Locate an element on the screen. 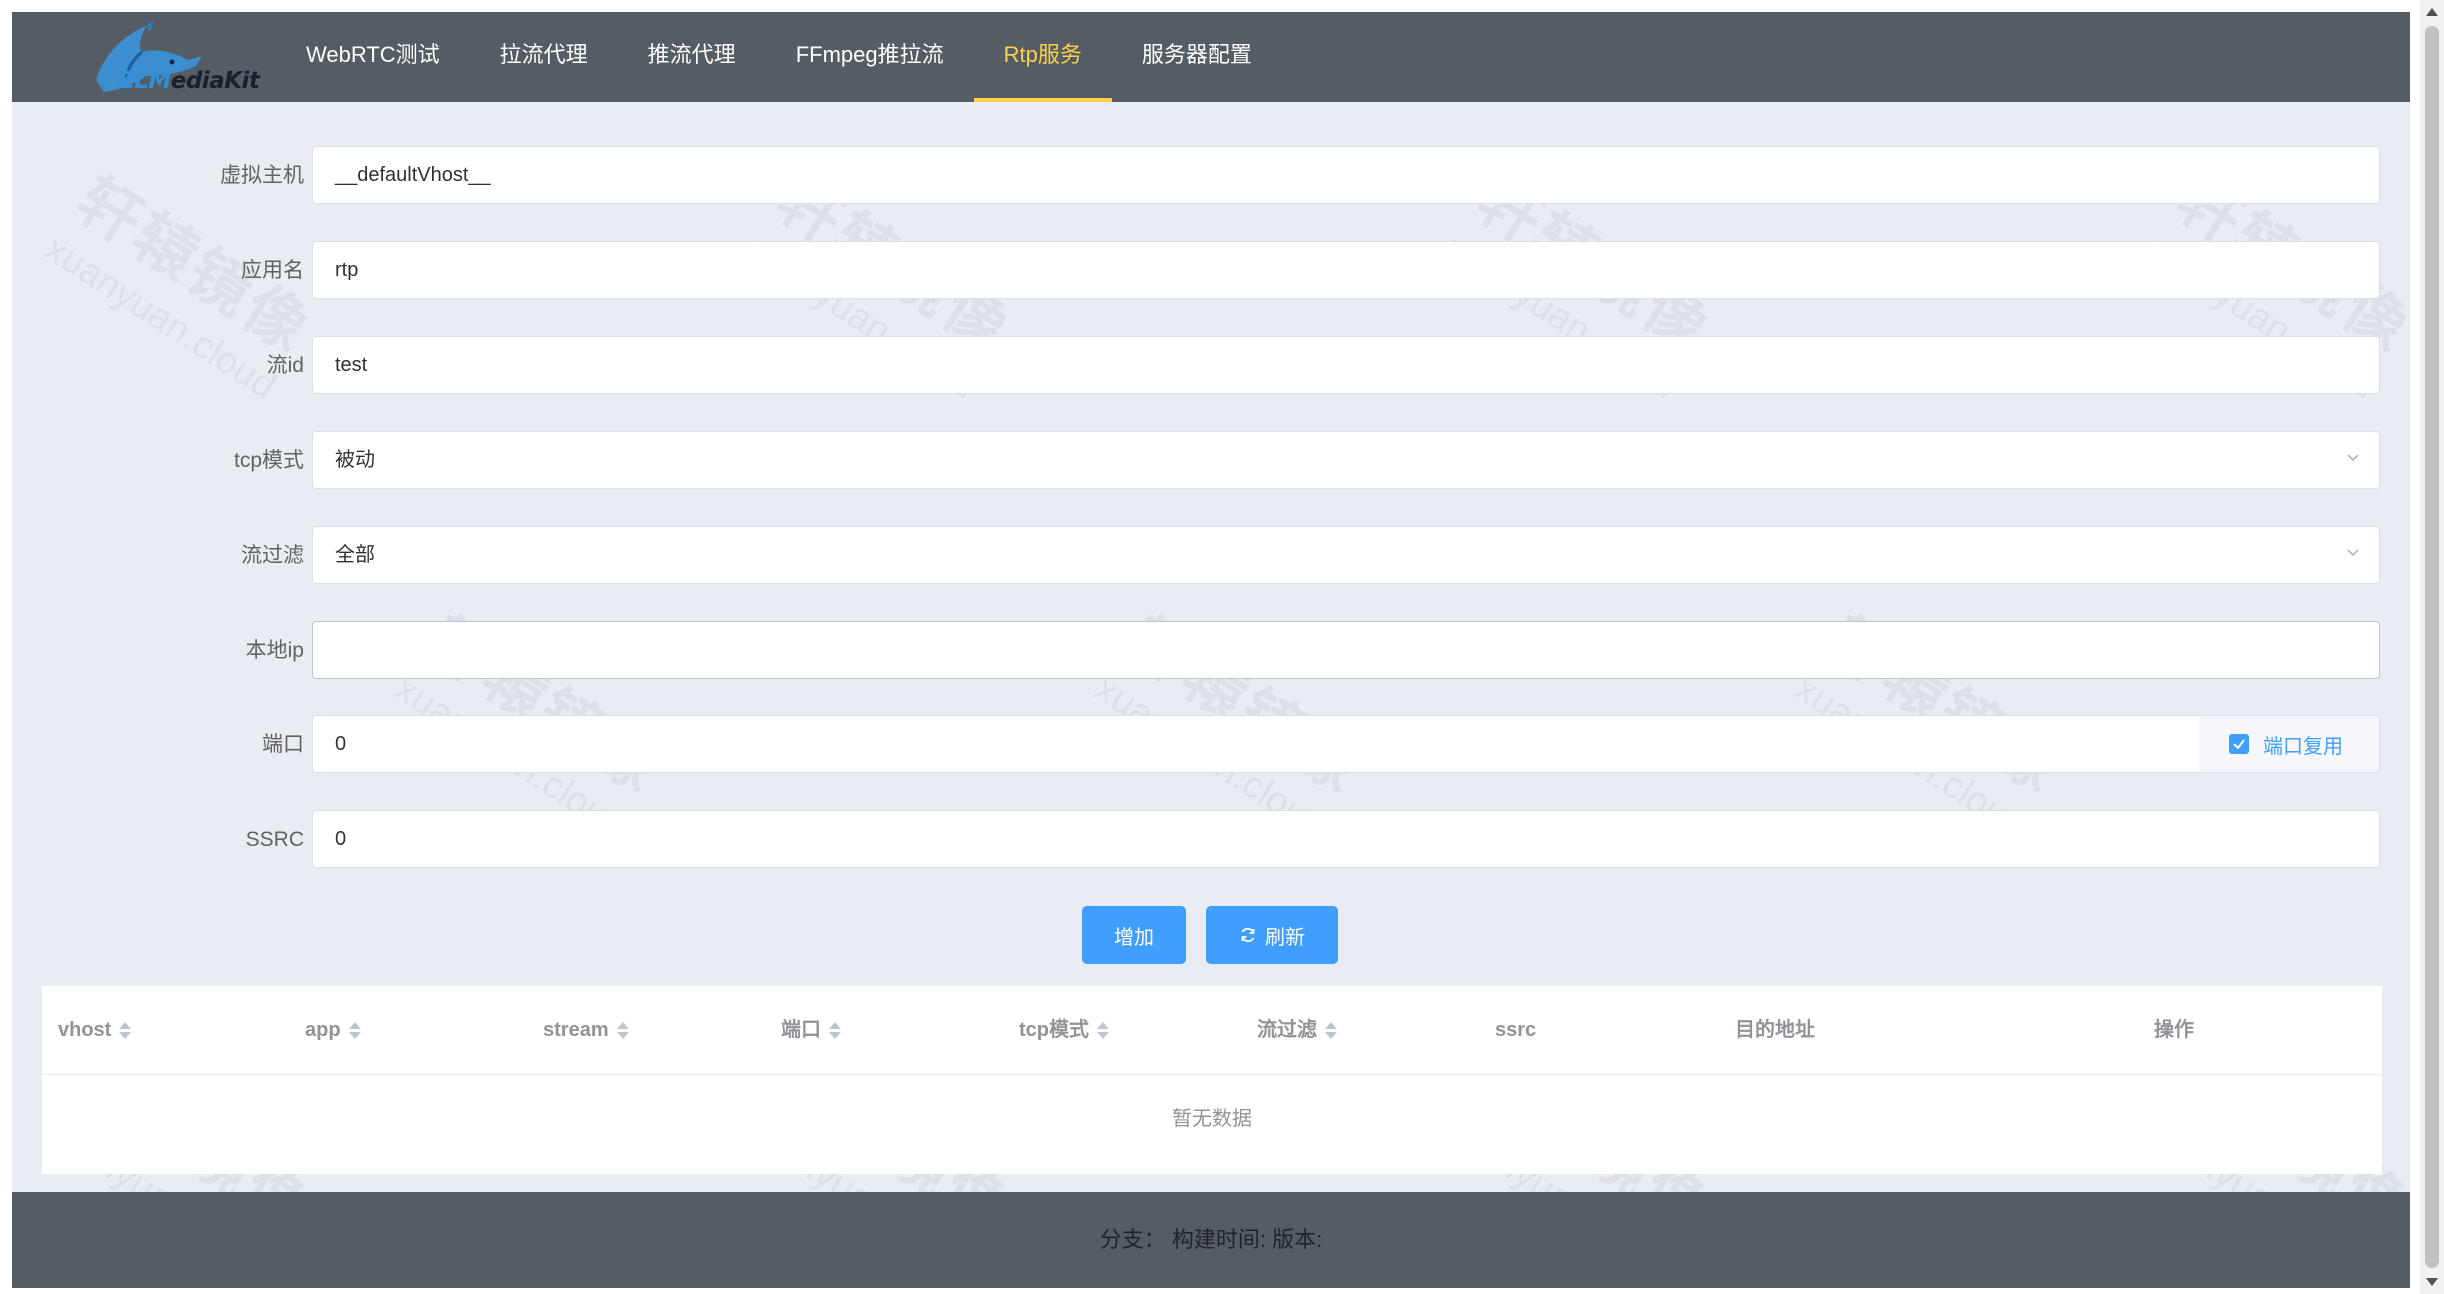 The width and height of the screenshot is (2444, 1294). form-row-app: 应用名 rtp is located at coordinates (1211, 271).